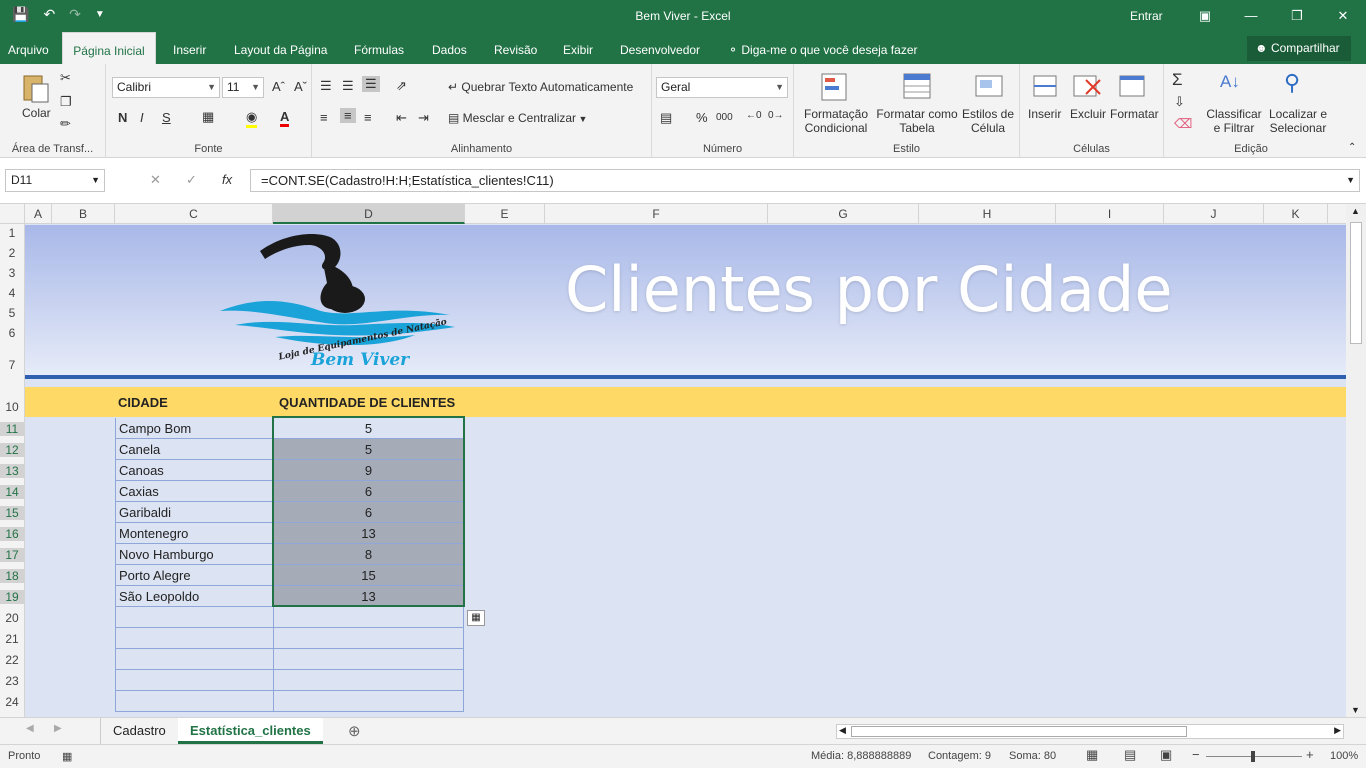  Describe the element at coordinates (368, 117) in the screenshot. I see `align-right-icon: ≡` at that location.